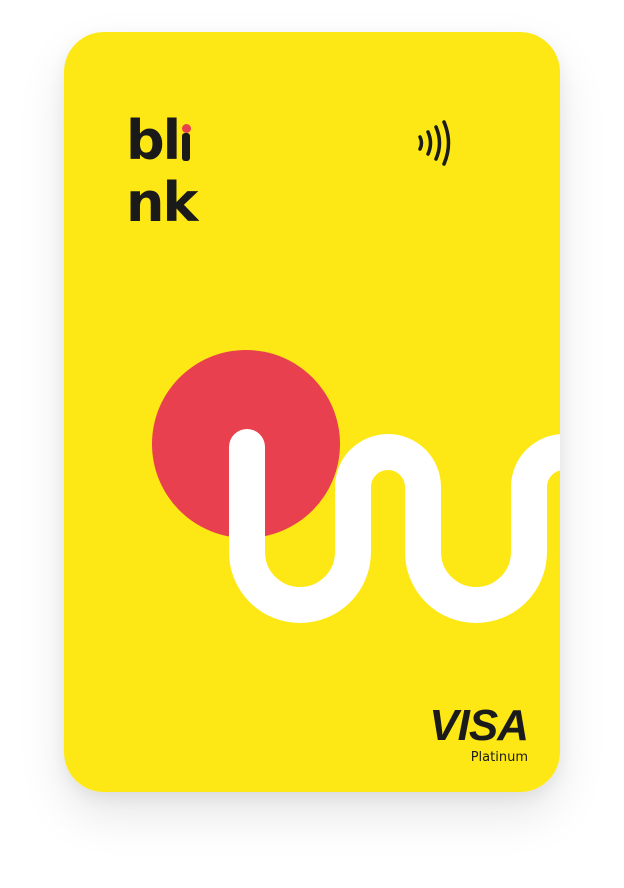  What do you see at coordinates (153, 140) in the screenshot?
I see `logo-text-prefix: bl` at bounding box center [153, 140].